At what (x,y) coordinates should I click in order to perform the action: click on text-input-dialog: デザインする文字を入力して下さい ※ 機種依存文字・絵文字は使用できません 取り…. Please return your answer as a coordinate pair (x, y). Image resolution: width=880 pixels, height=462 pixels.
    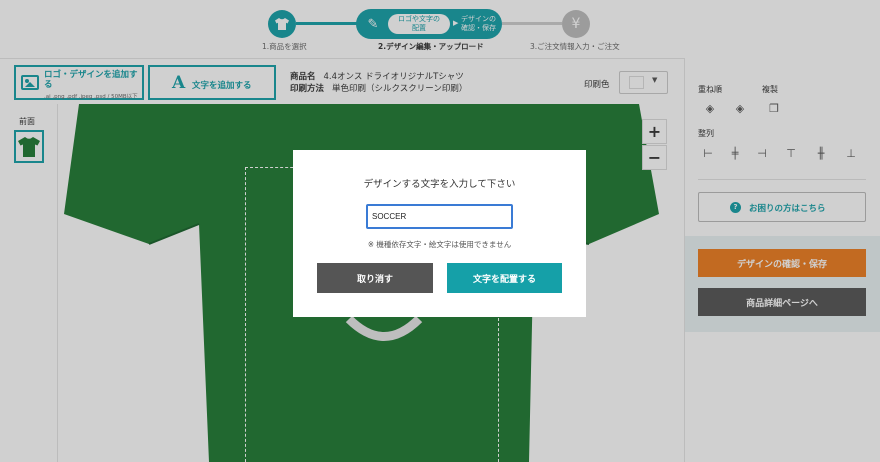
    Looking at the image, I should click on (439, 233).